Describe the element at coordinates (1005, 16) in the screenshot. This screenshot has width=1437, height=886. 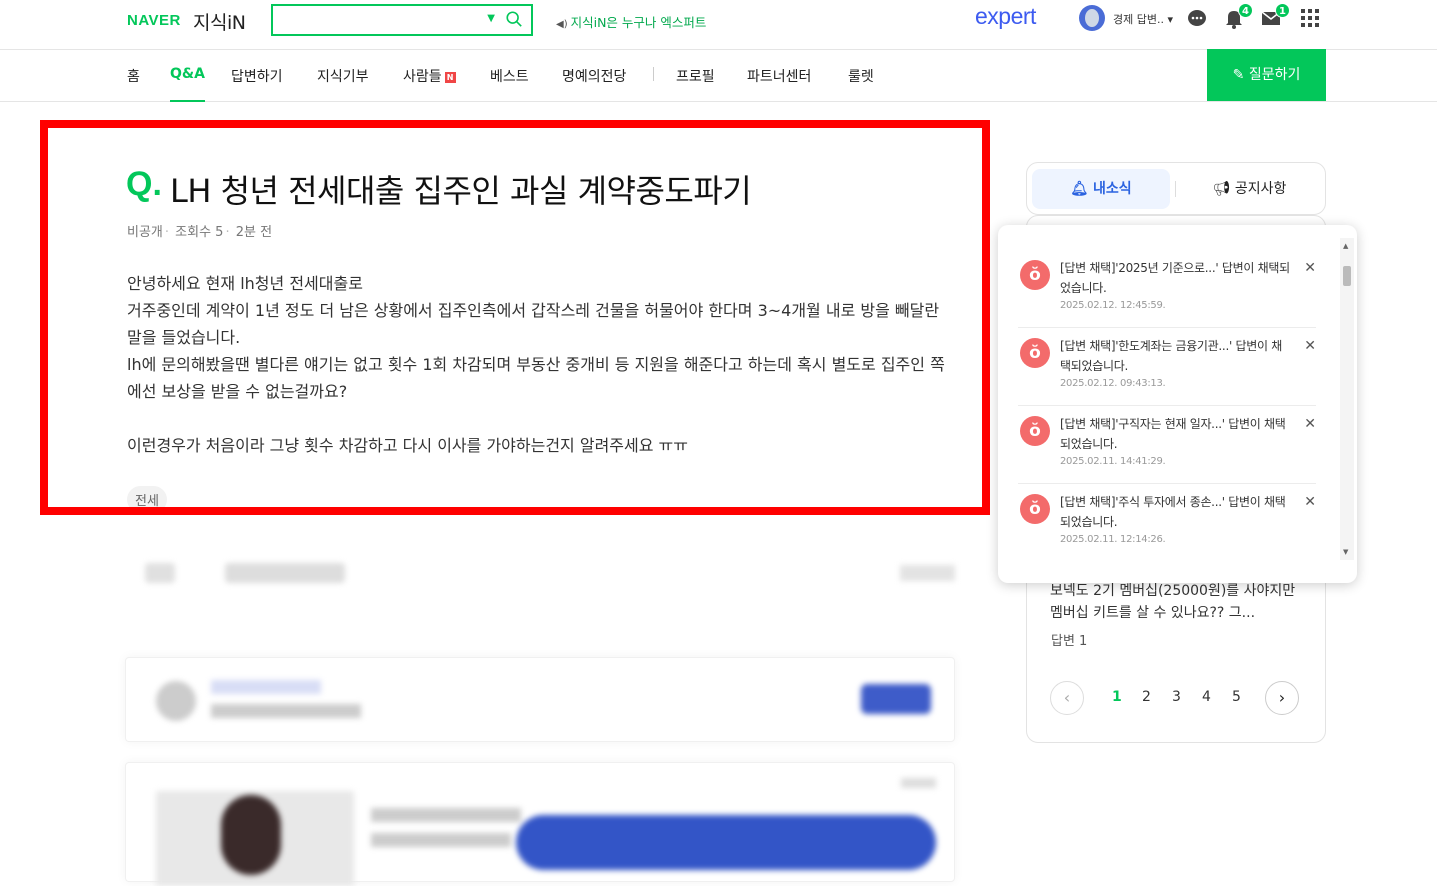
I see `expert-logo: expert` at that location.